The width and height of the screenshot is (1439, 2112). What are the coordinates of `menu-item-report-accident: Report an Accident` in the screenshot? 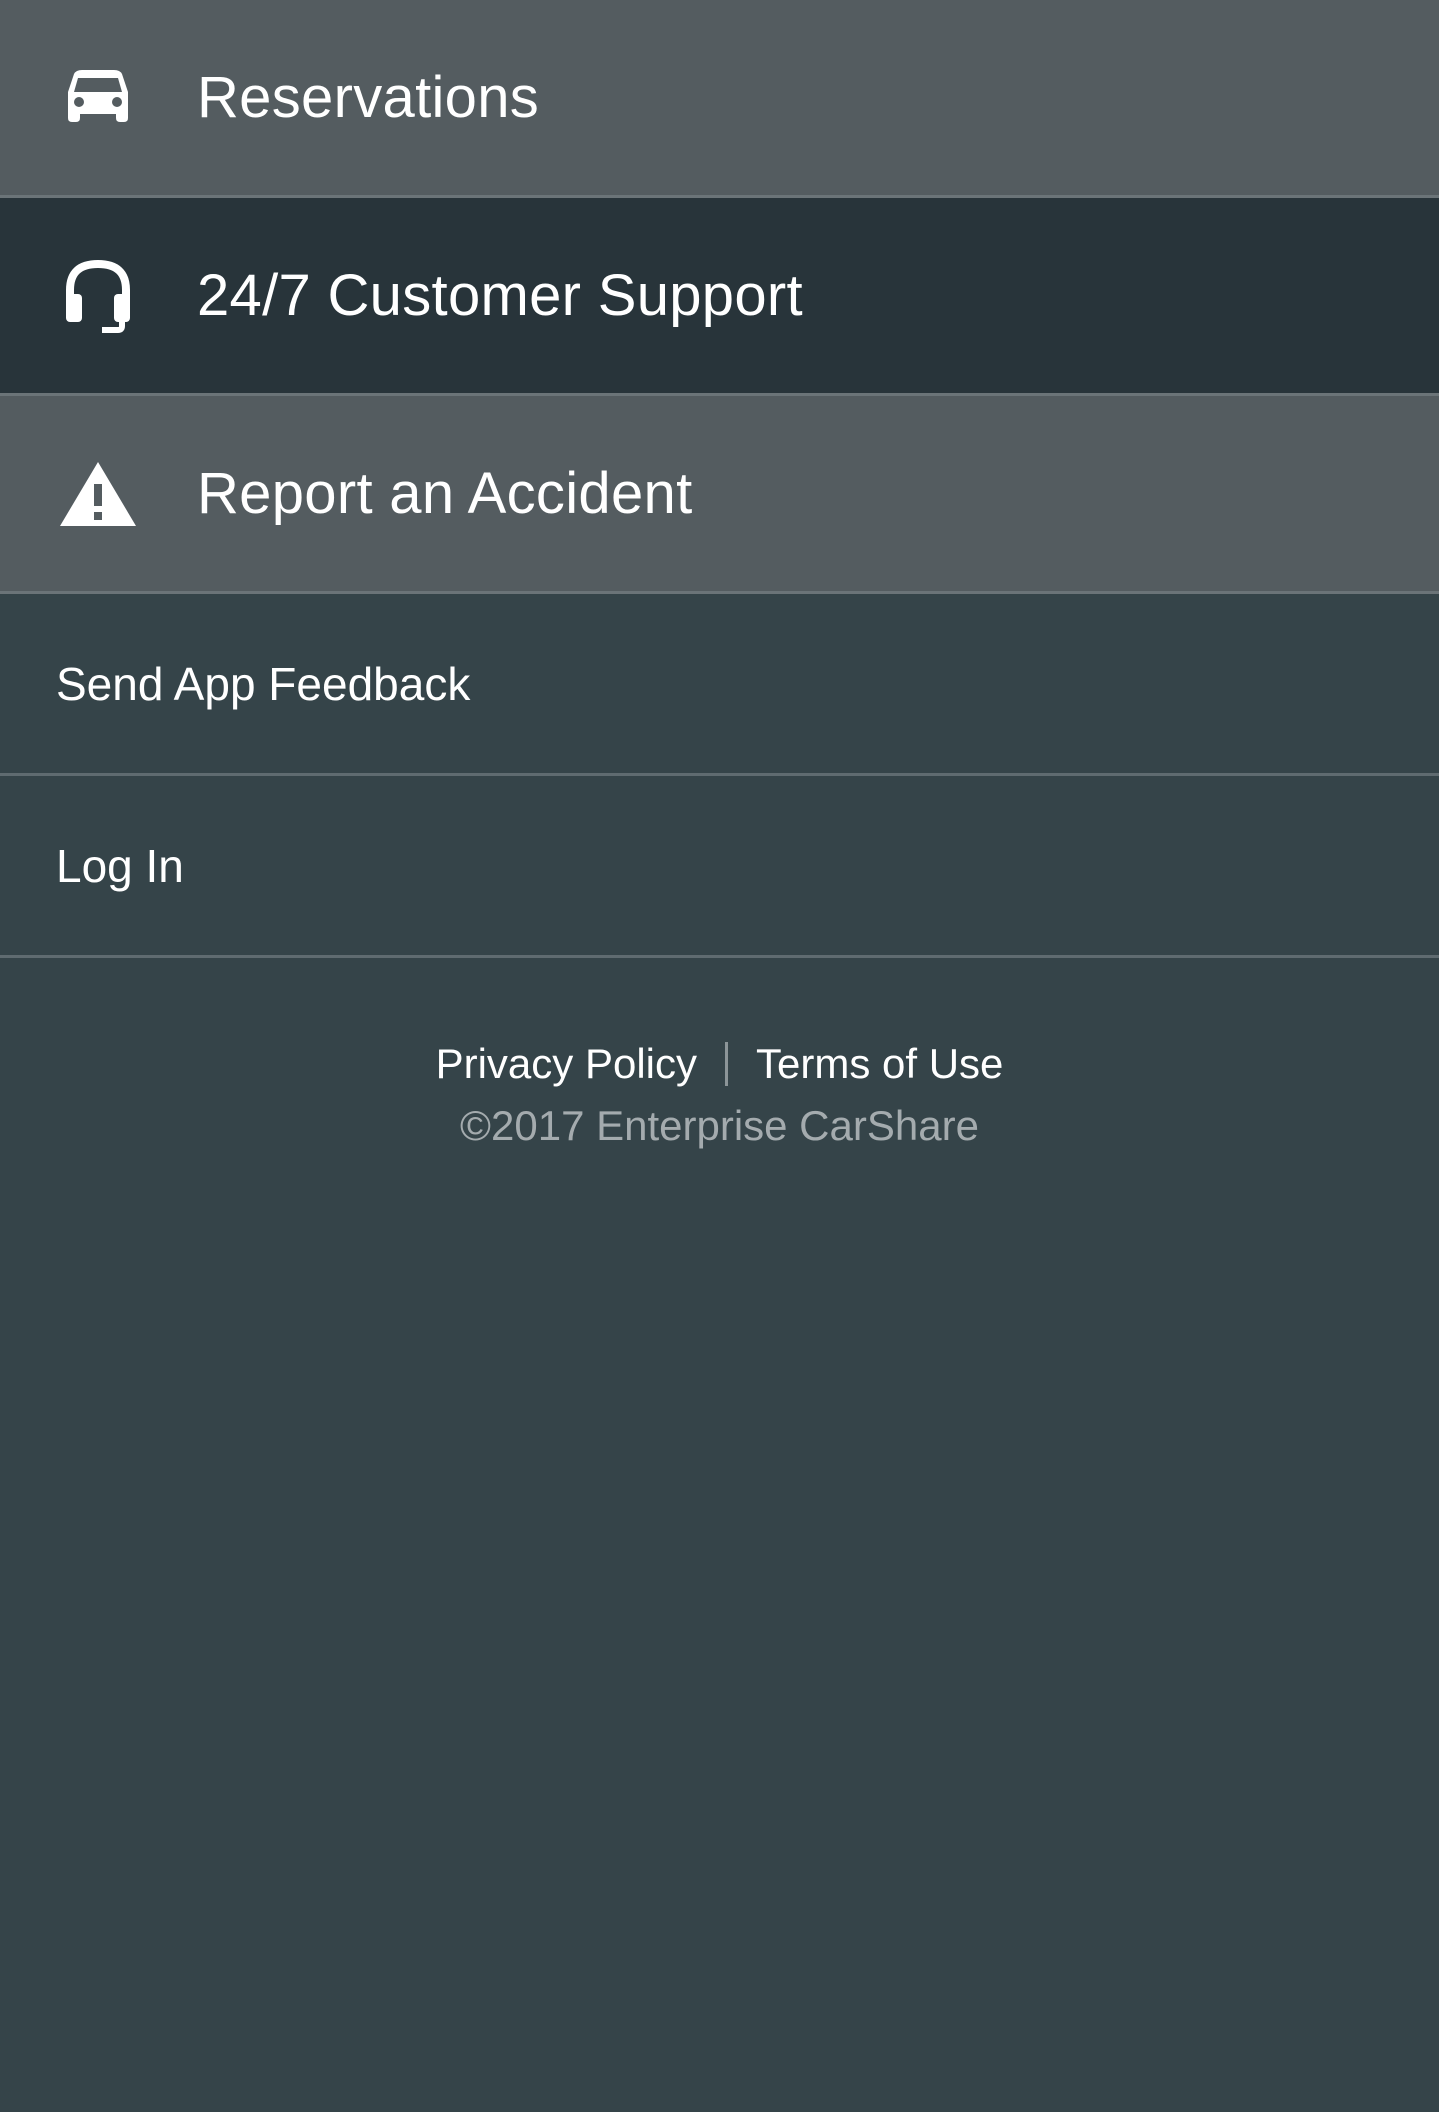 It's located at (719, 495).